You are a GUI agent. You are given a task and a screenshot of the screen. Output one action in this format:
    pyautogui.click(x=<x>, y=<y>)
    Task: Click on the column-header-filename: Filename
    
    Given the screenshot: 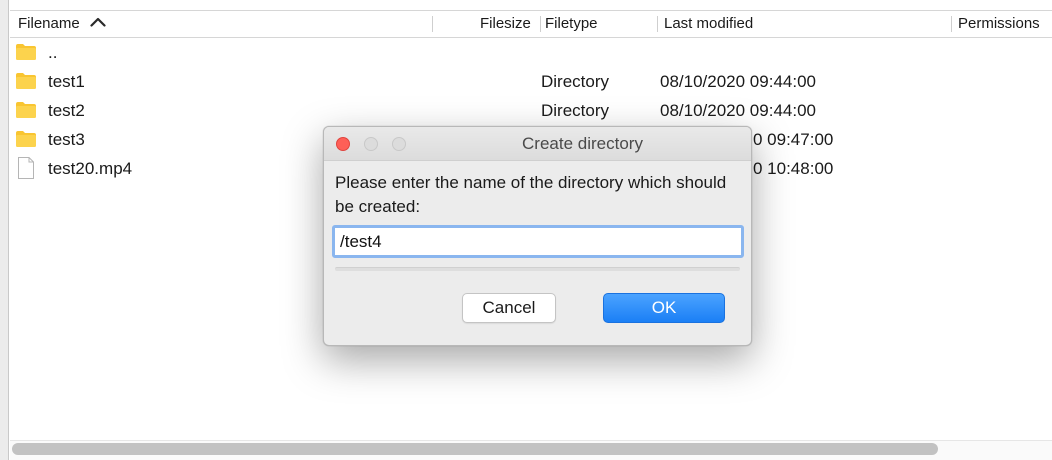 What is the action you would take?
    pyautogui.click(x=62, y=24)
    